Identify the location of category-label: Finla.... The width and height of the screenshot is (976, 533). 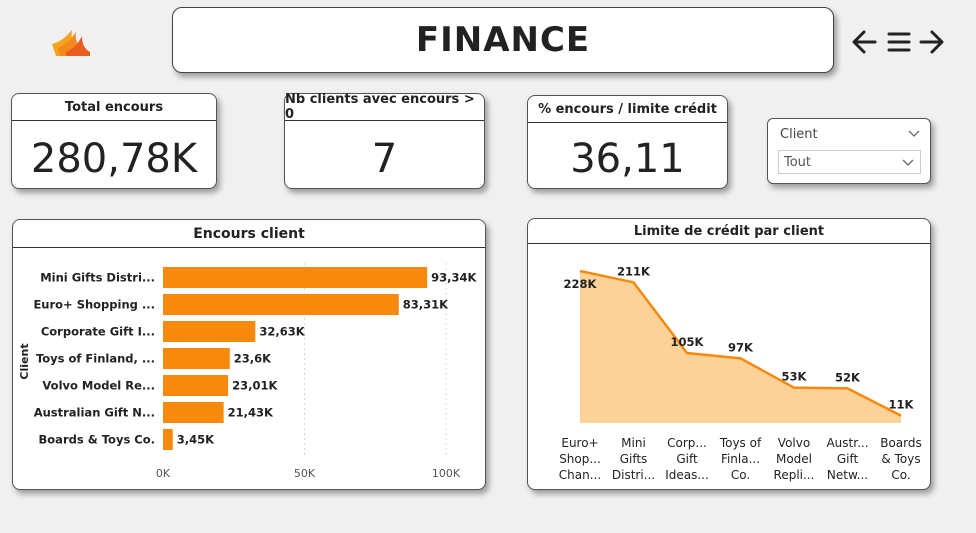
(740, 459).